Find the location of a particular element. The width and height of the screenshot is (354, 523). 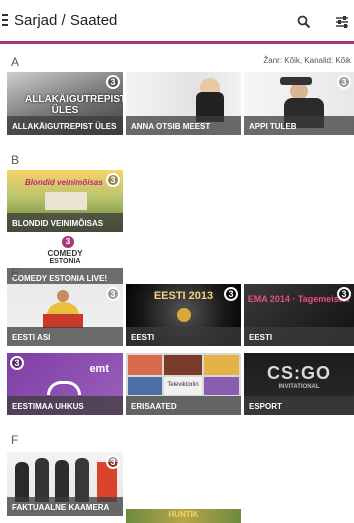

show-title: ESPORT is located at coordinates (299, 405).